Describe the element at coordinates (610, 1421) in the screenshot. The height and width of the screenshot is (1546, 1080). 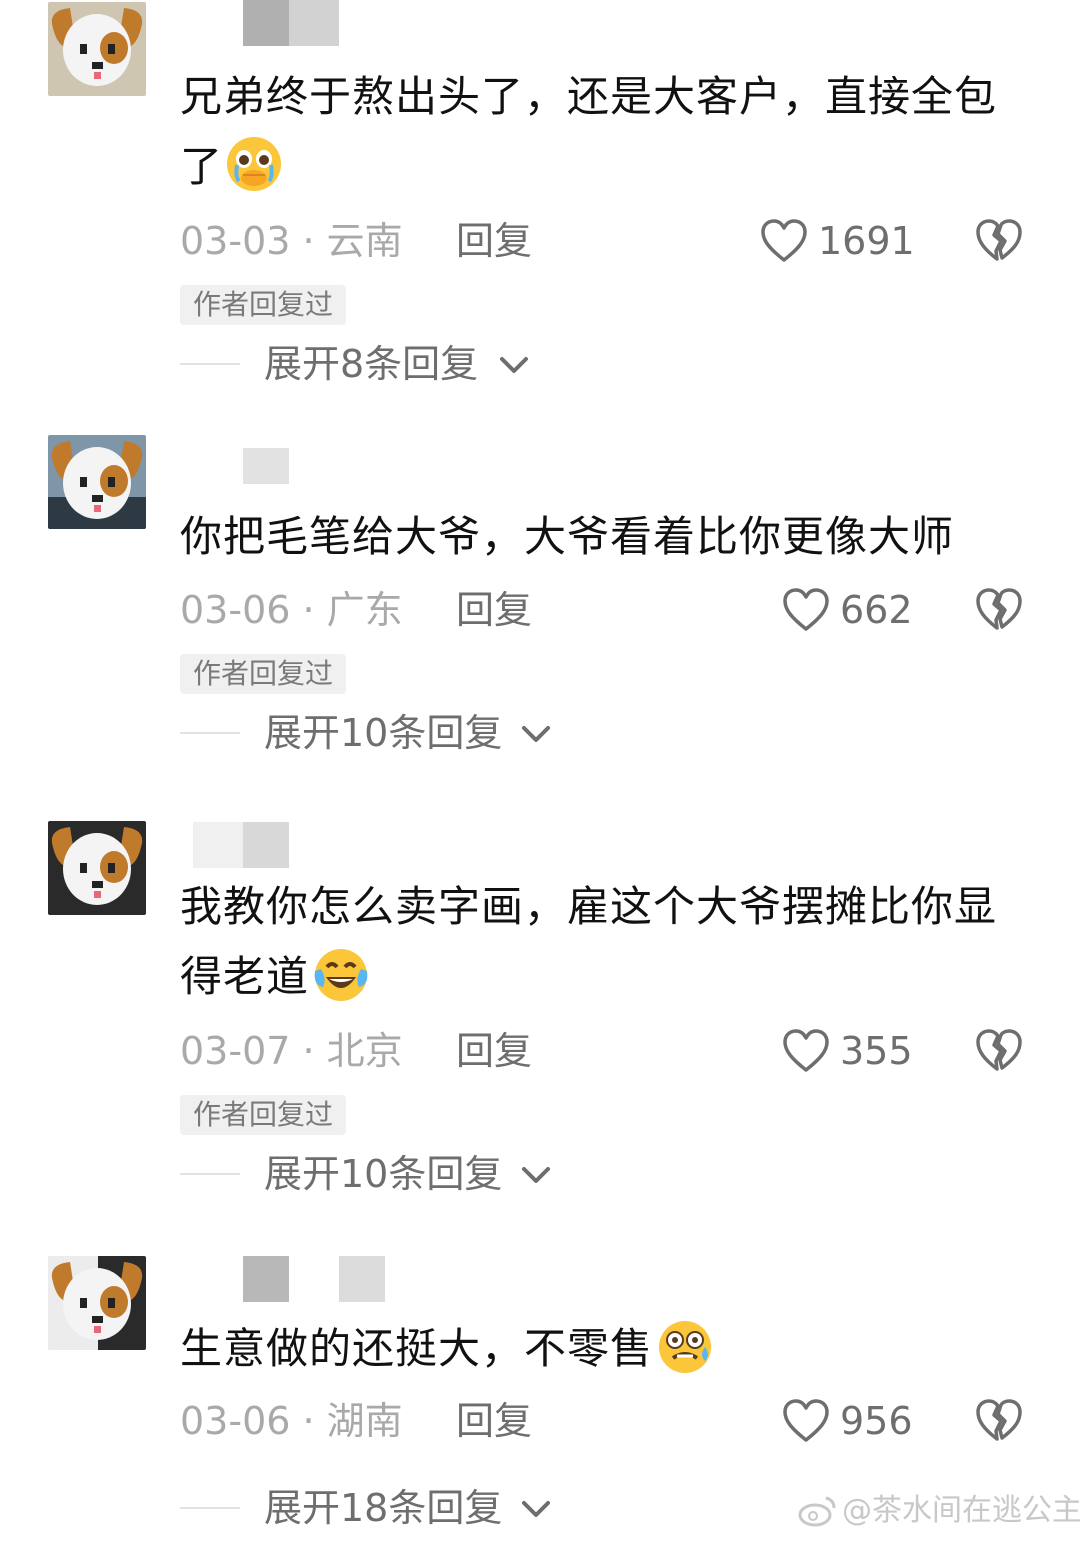
I see `comment-meta: 03-06 · 湖南 回复 956` at that location.